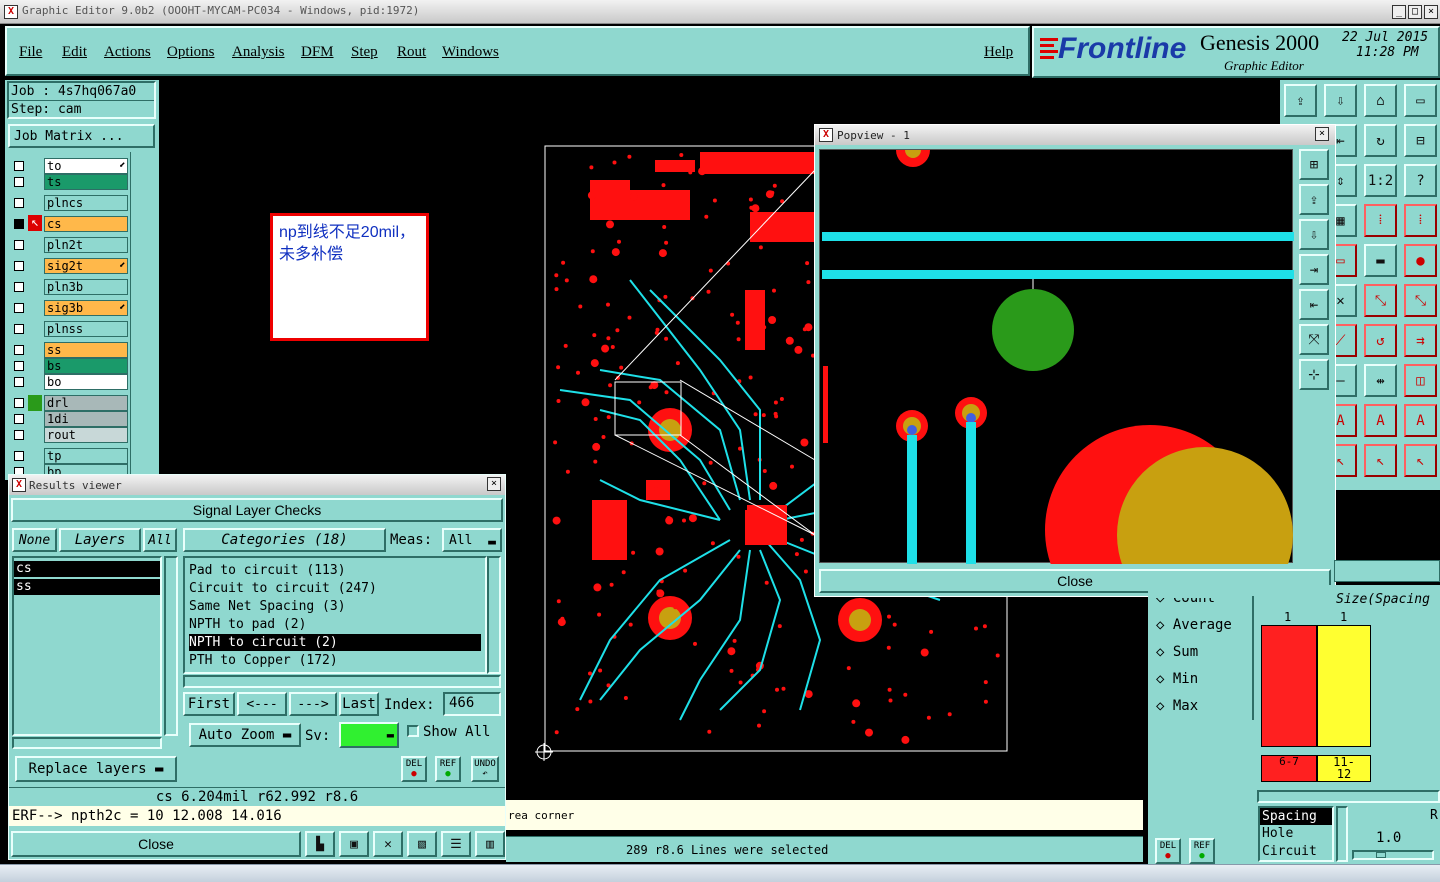 The image size is (1440, 882). What do you see at coordinates (69, 435) in the screenshot?
I see `layer-row-rout: rout` at bounding box center [69, 435].